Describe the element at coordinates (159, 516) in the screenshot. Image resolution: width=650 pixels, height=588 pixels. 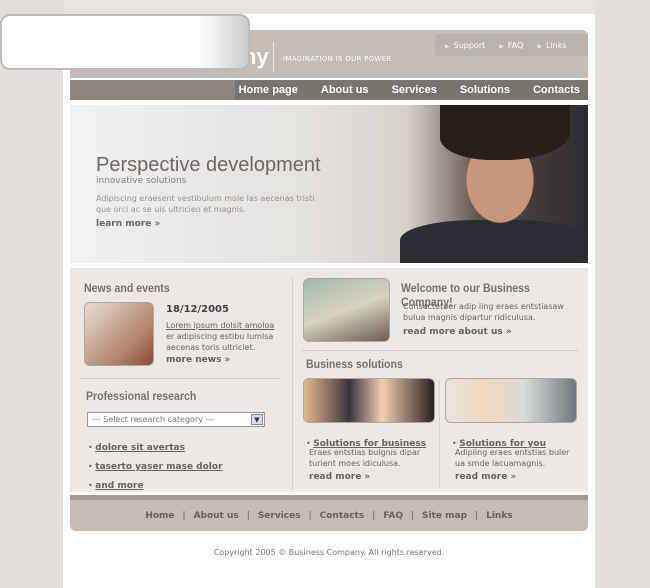
I see `footer-link: Home` at that location.